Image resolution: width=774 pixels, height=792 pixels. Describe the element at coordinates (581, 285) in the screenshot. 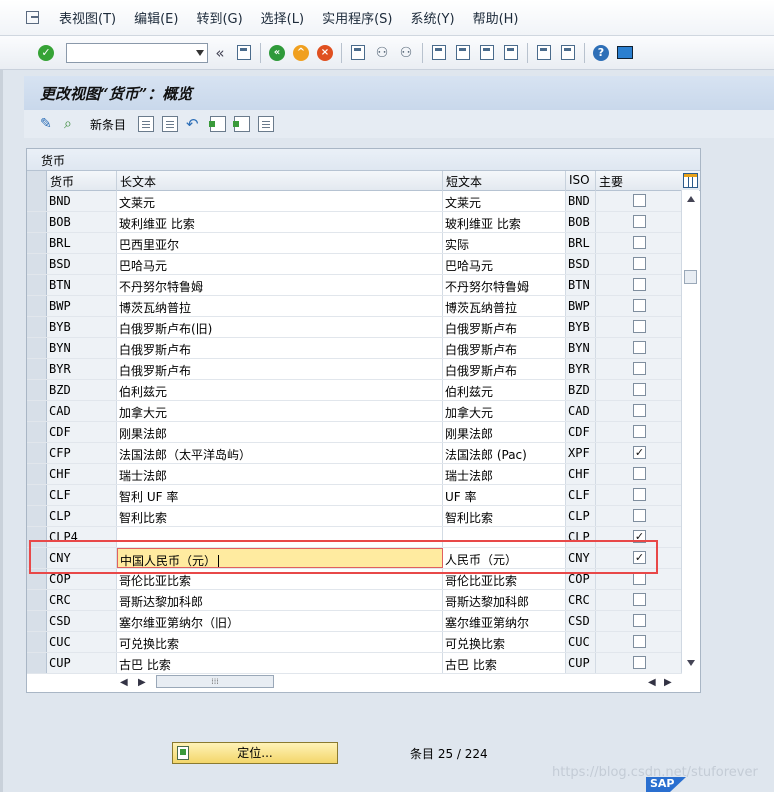

I see `cell-iso: BTN` at that location.